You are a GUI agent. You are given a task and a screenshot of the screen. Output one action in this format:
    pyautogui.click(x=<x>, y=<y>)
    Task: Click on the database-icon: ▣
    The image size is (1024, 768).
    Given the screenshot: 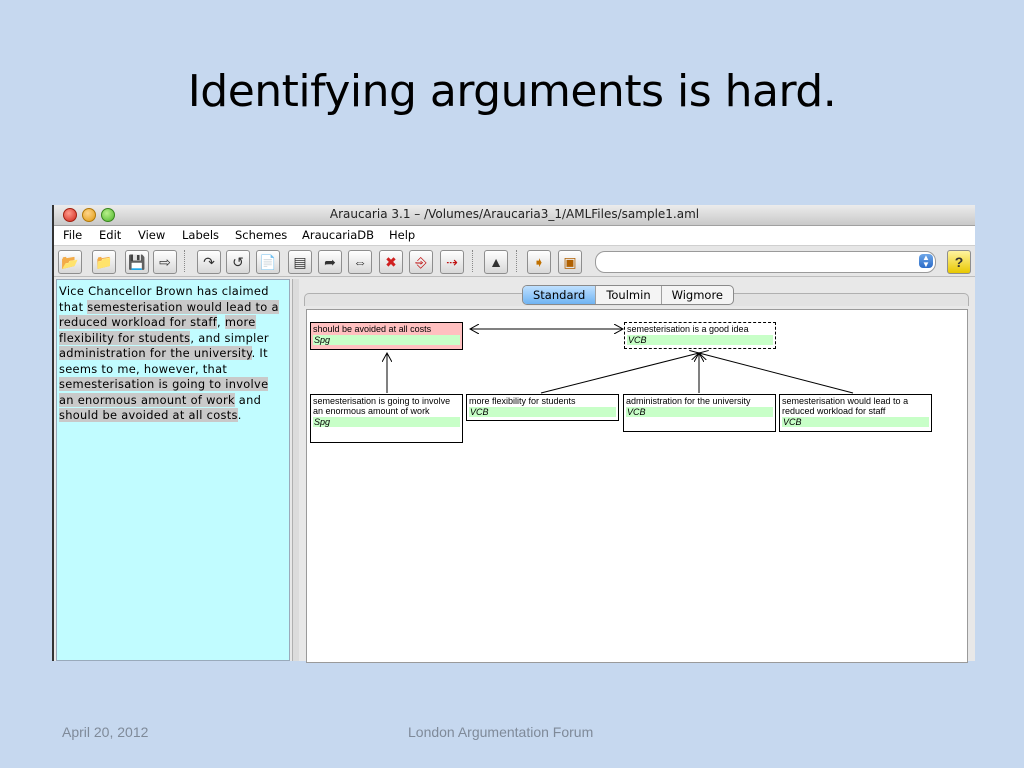 What is the action you would take?
    pyautogui.click(x=570, y=262)
    